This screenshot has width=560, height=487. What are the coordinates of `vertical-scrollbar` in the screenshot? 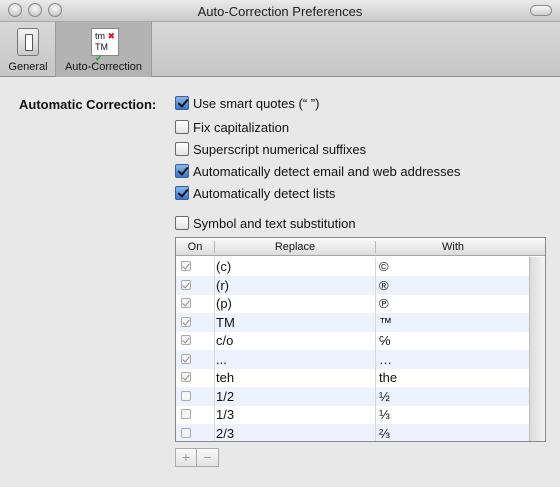 It's located at (537, 349).